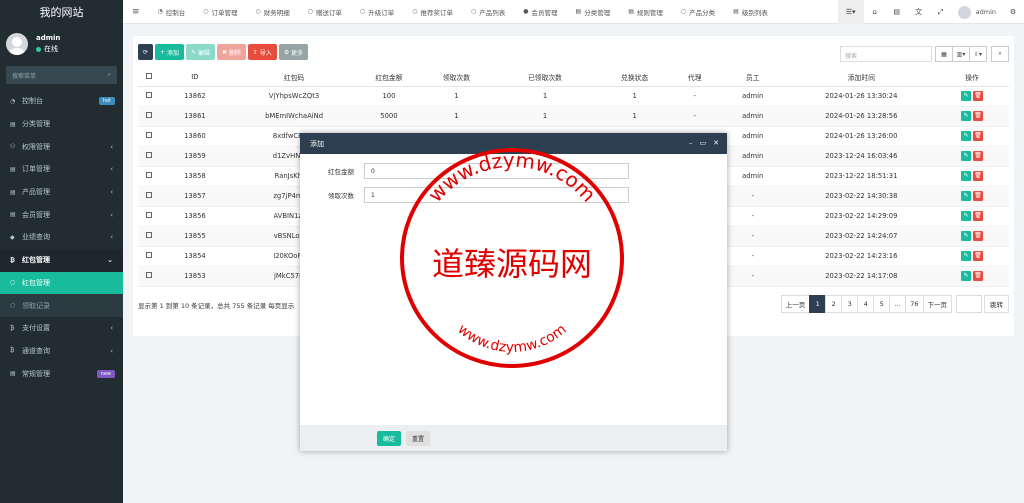 The width and height of the screenshot is (1024, 503). I want to click on sidebar-item-8: ○ 红包管理, so click(61, 283).